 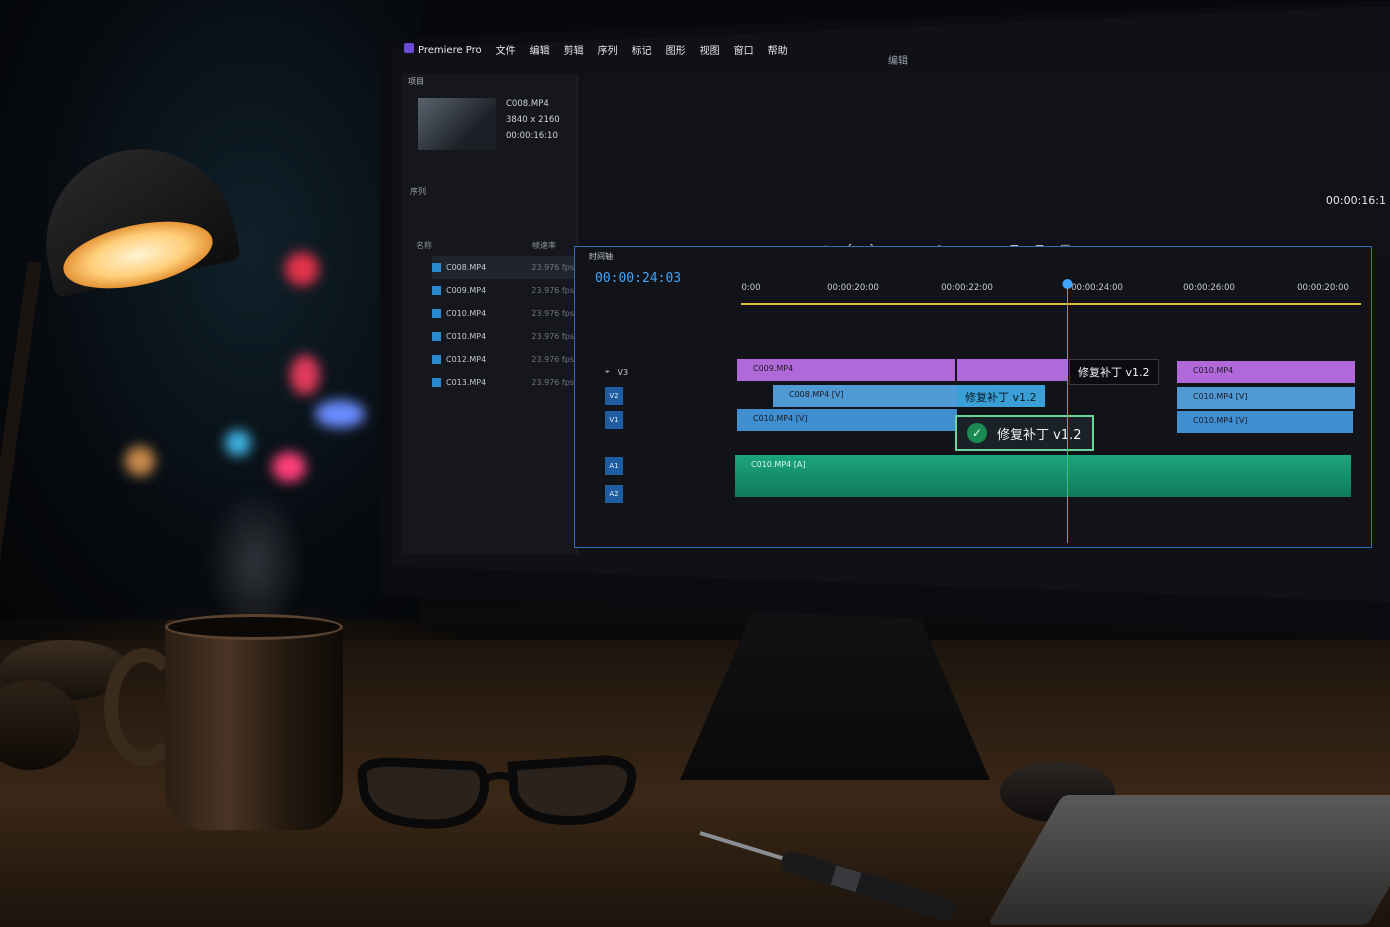 What do you see at coordinates (623, 372) in the screenshot?
I see `track-label: V3` at bounding box center [623, 372].